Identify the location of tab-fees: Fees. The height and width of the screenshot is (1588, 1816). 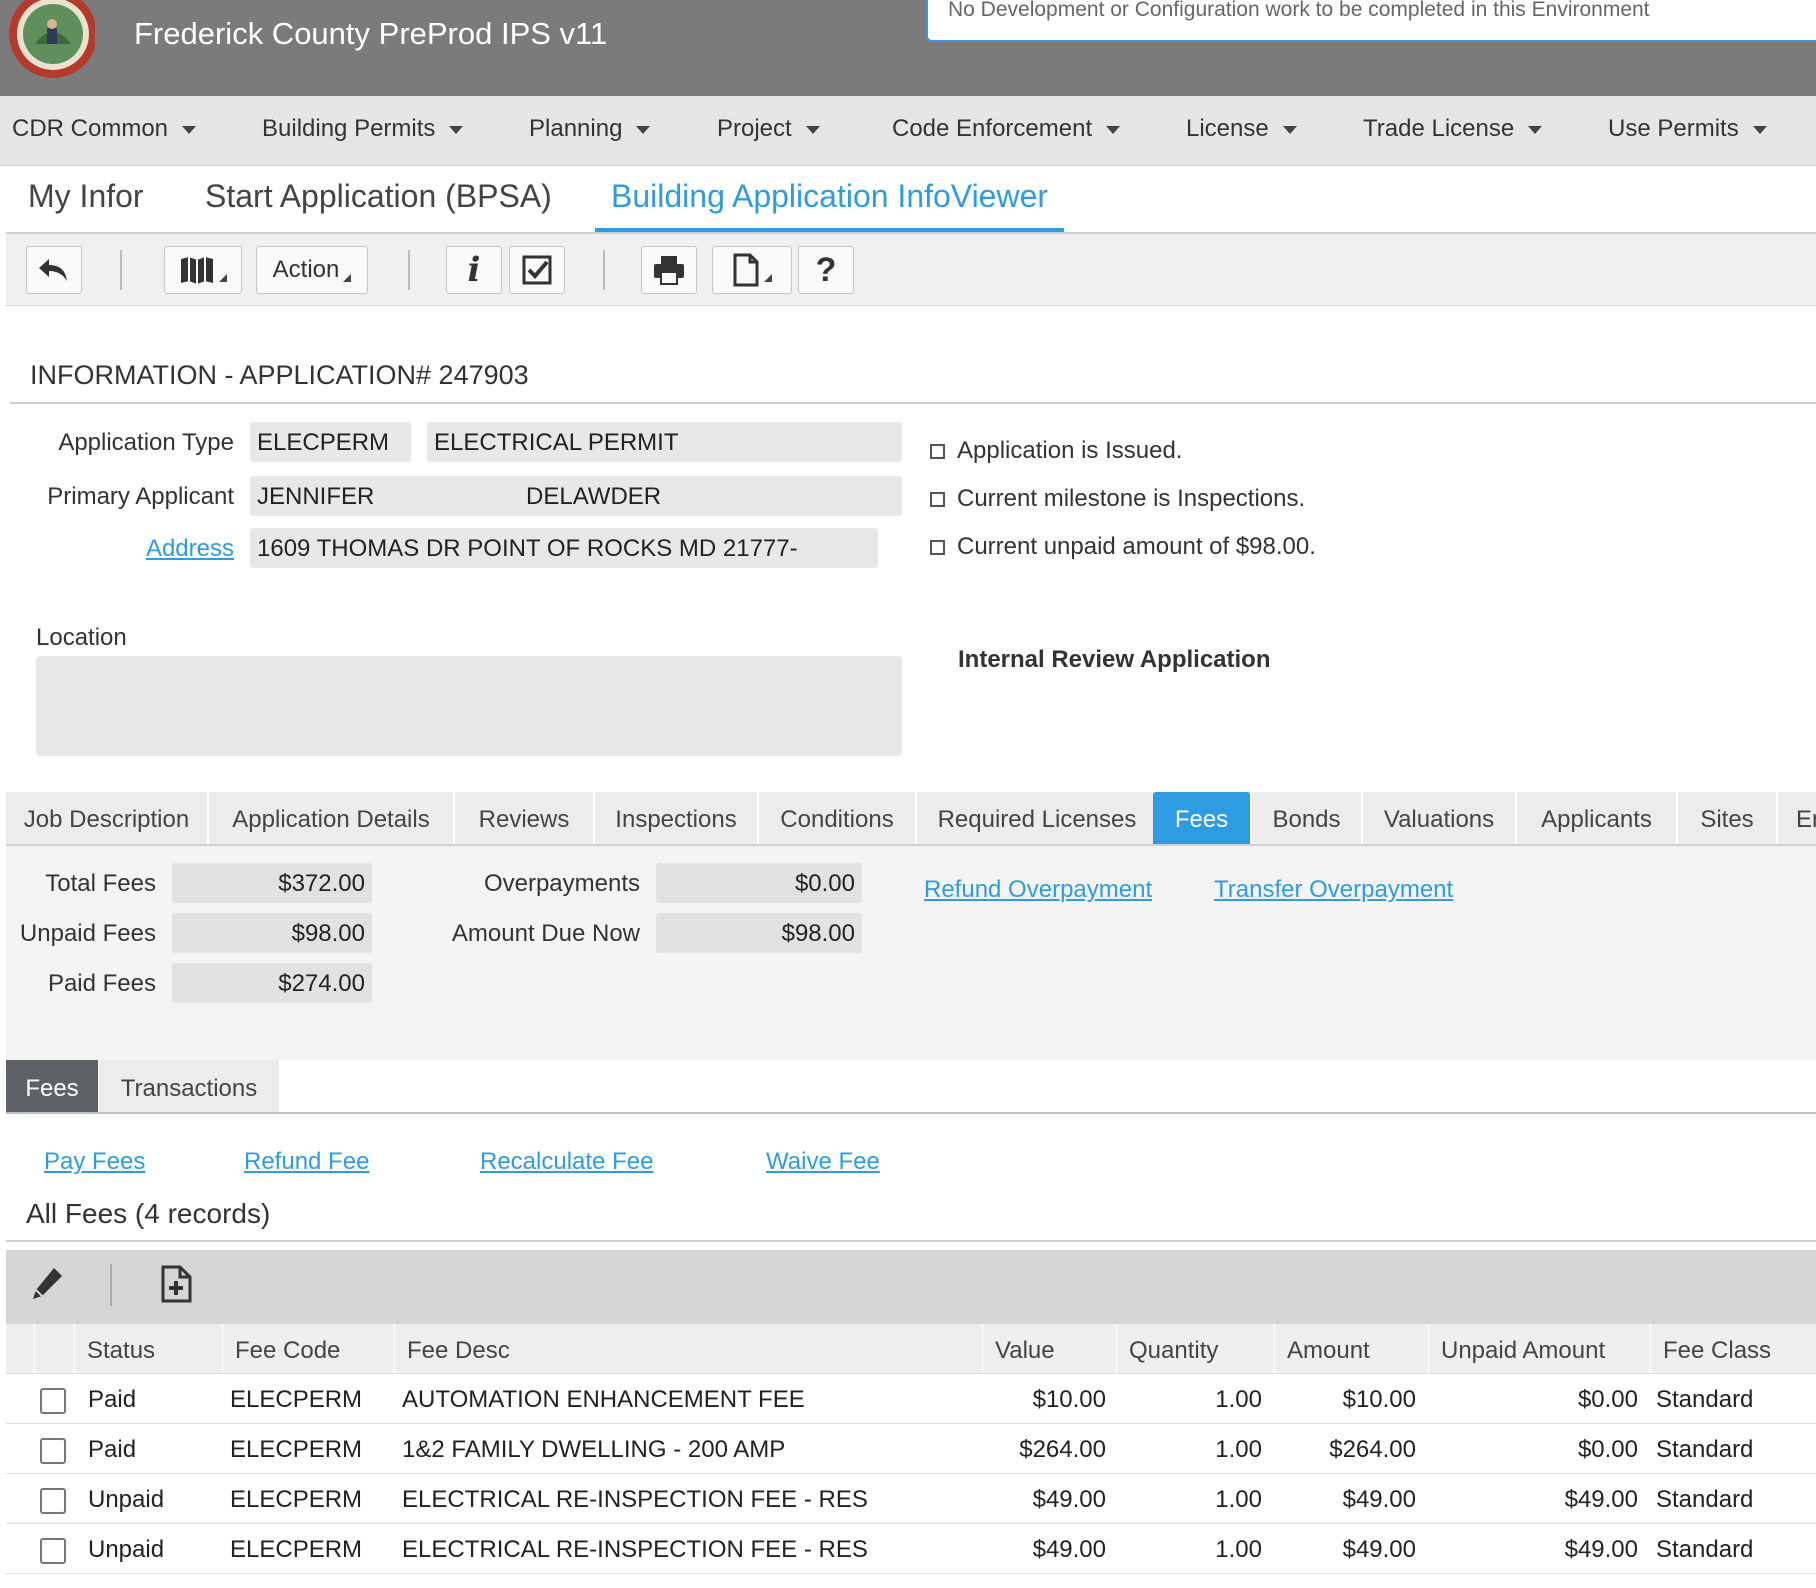
(1202, 818).